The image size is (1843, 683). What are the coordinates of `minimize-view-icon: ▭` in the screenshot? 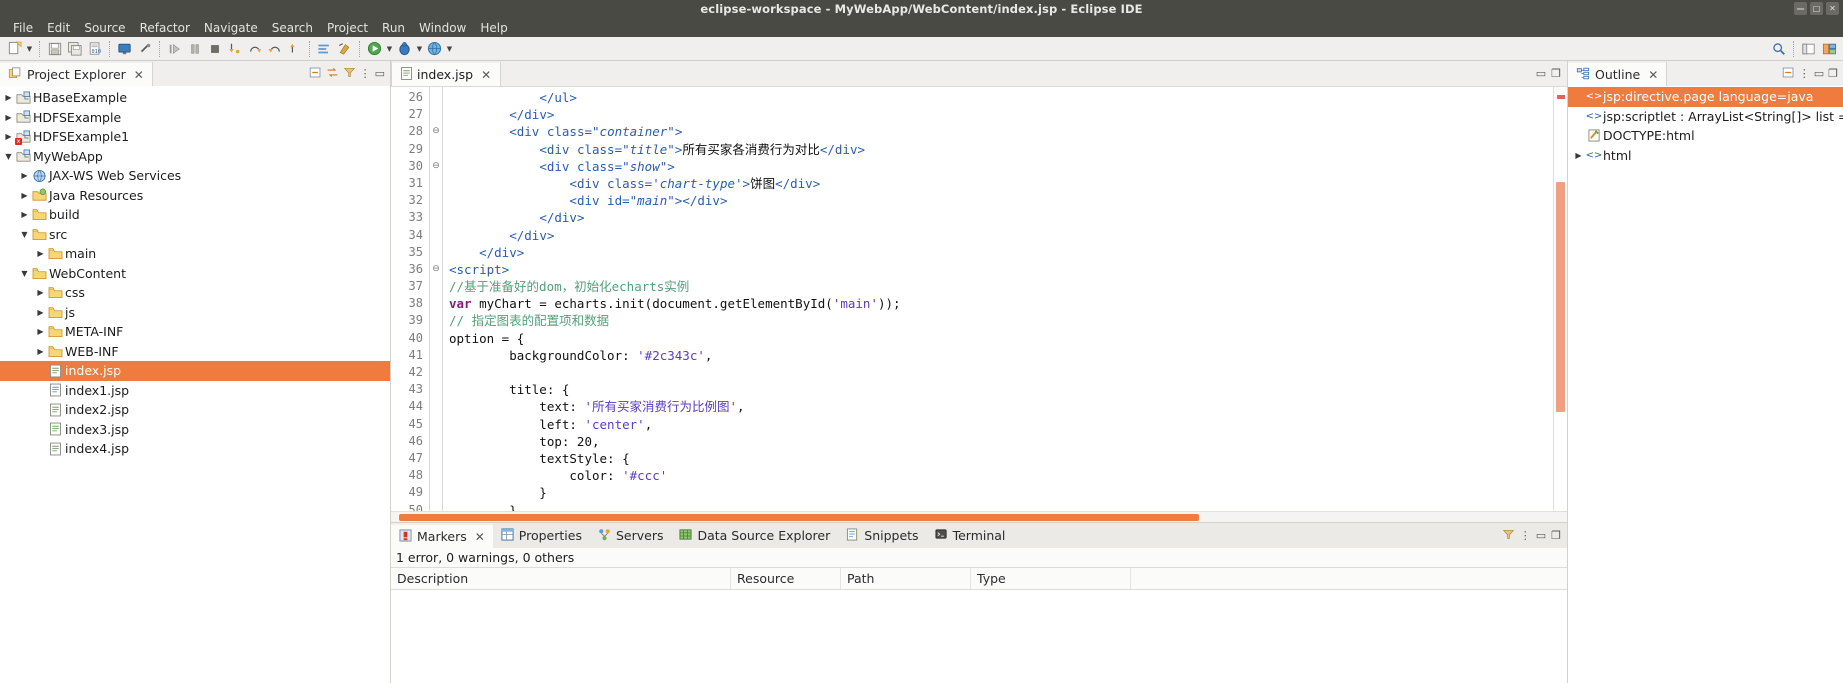 It's located at (1541, 535).